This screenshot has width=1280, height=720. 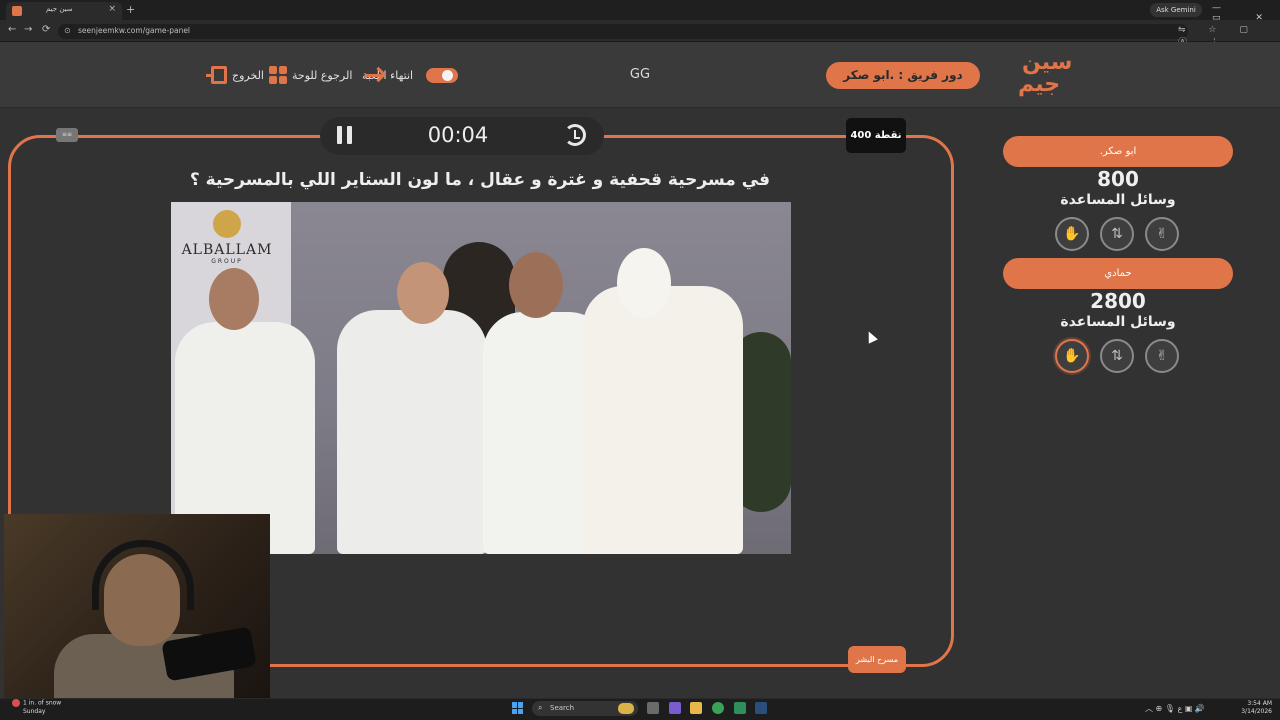 What do you see at coordinates (17, 11) in the screenshot?
I see `site-favicon-icon` at bounding box center [17, 11].